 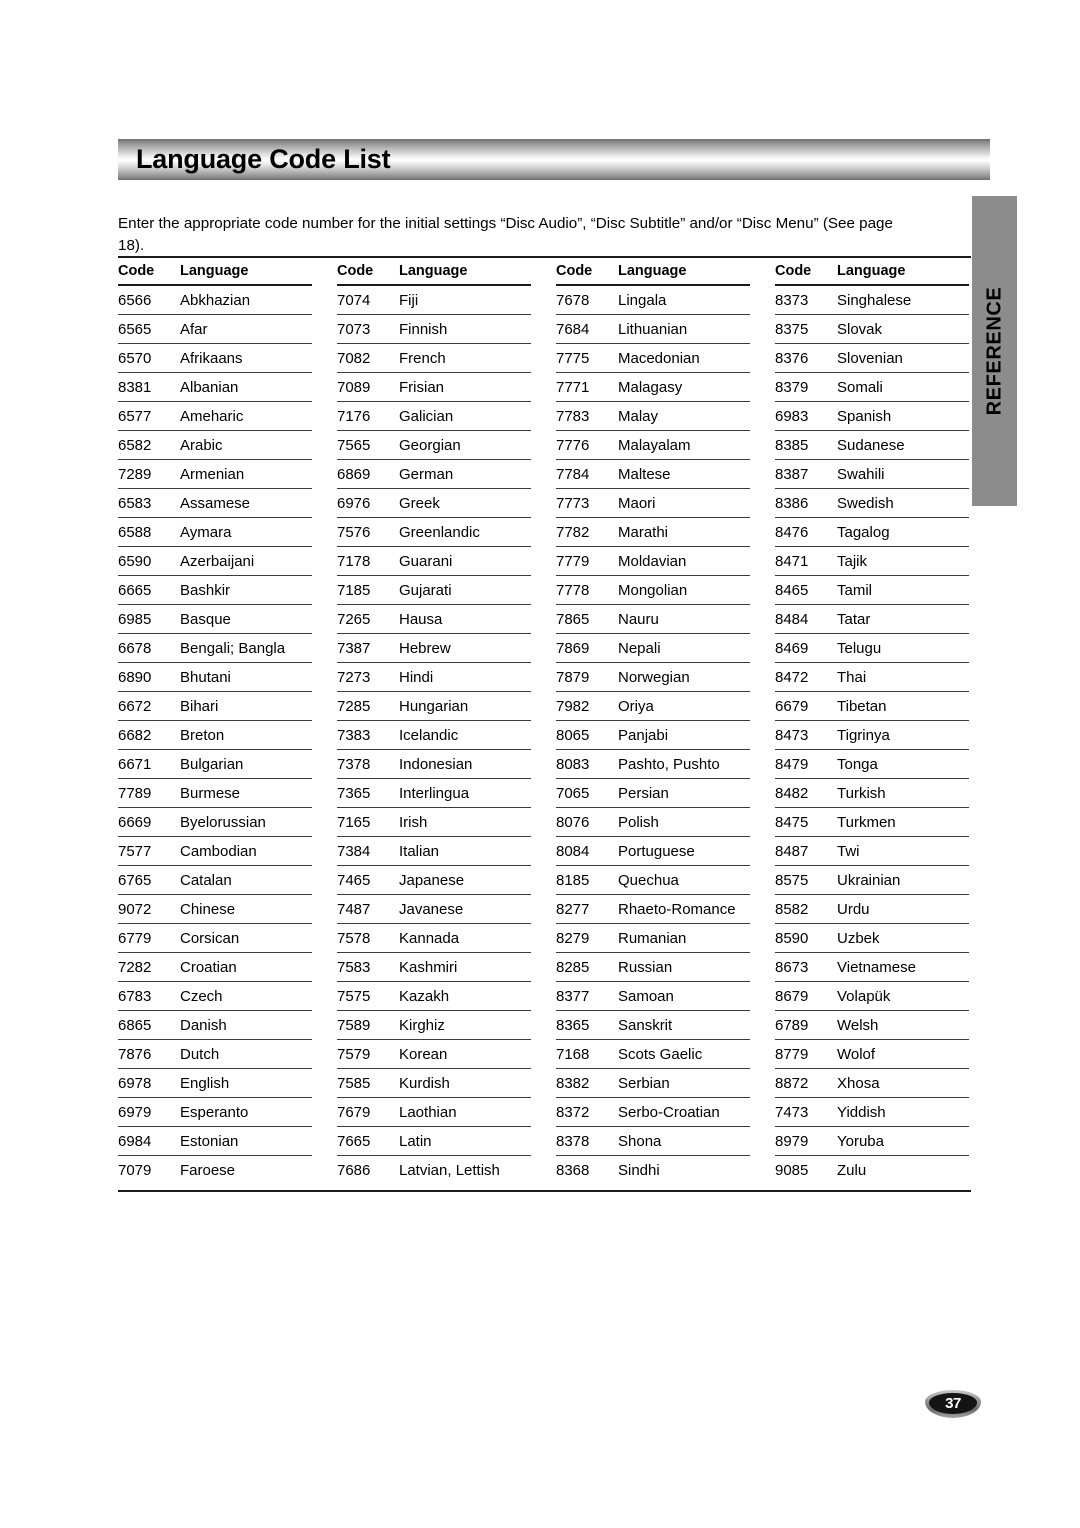 What do you see at coordinates (354, 1054) in the screenshot?
I see `cell-code: 7579` at bounding box center [354, 1054].